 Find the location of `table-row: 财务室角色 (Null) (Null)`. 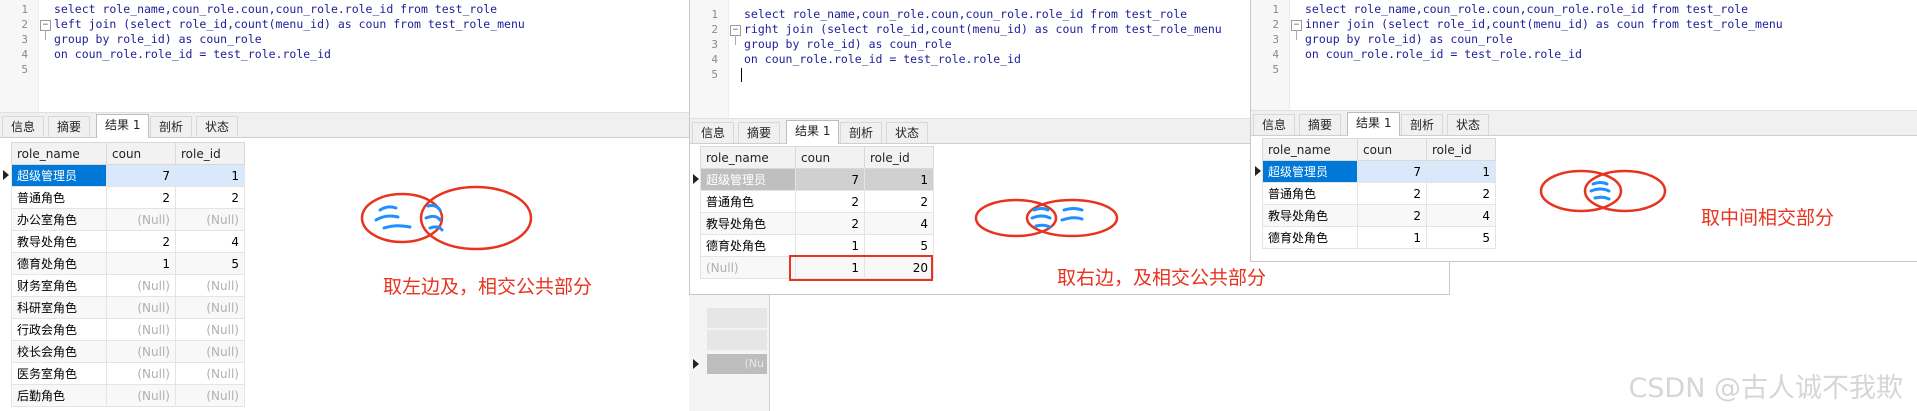

table-row: 财务室角色 (Null) (Null) is located at coordinates (128, 285).